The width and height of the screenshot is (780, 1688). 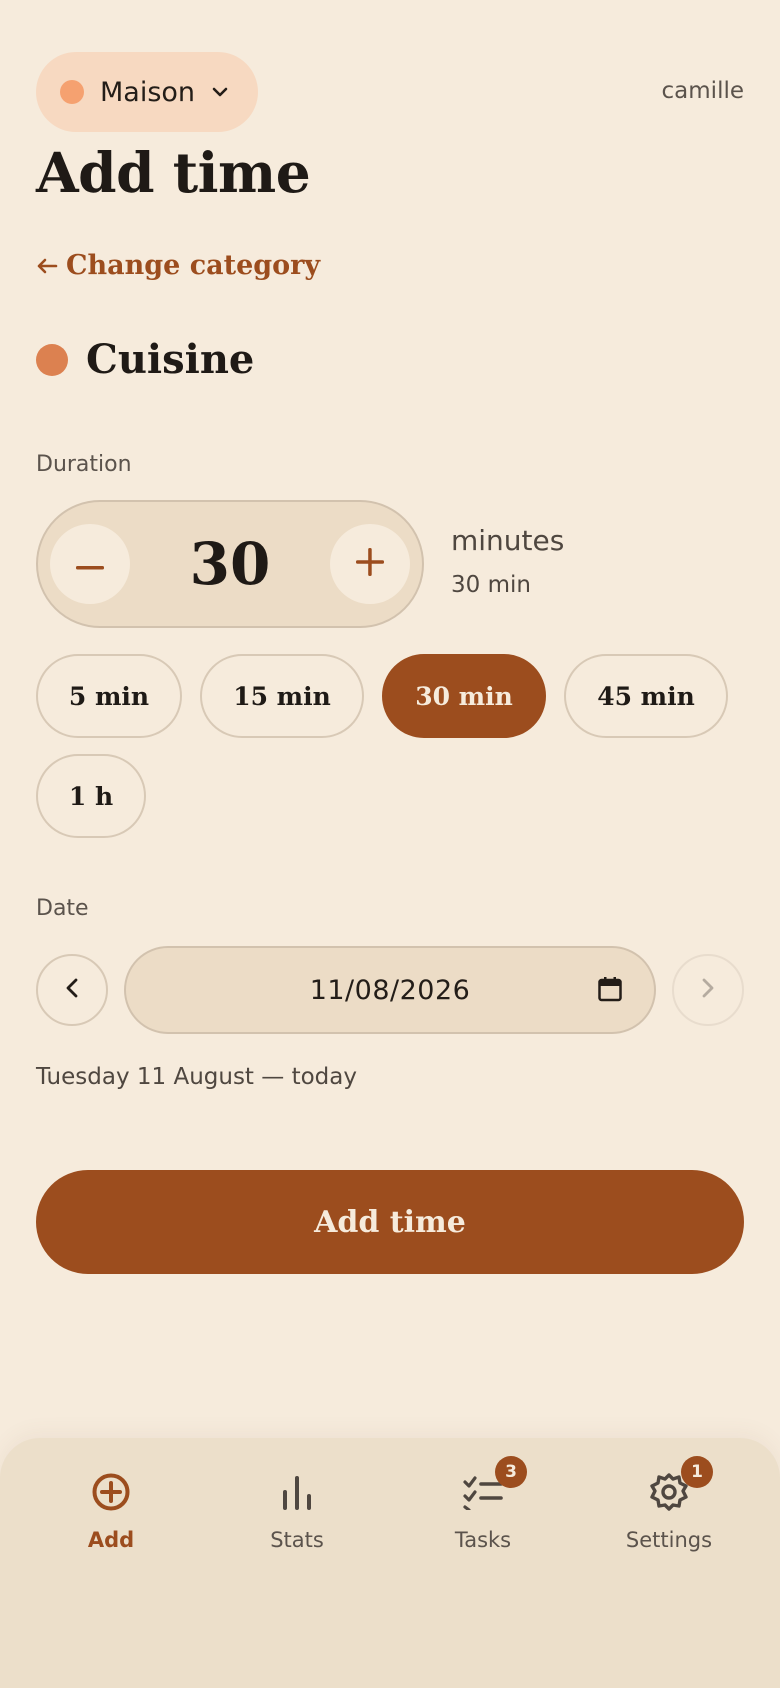 I want to click on previous-day-button, so click(x=72, y=990).